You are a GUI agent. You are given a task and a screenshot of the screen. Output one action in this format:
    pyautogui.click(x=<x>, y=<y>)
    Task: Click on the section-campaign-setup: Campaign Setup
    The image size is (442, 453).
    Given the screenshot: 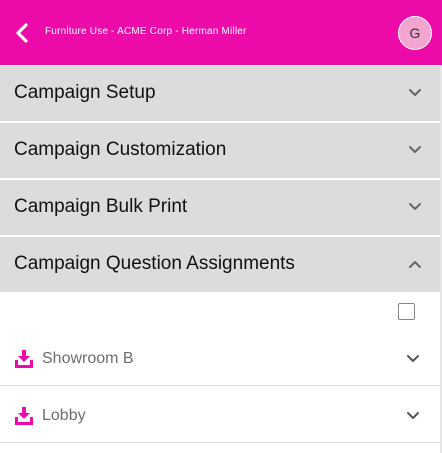 What is the action you would take?
    pyautogui.click(x=221, y=93)
    